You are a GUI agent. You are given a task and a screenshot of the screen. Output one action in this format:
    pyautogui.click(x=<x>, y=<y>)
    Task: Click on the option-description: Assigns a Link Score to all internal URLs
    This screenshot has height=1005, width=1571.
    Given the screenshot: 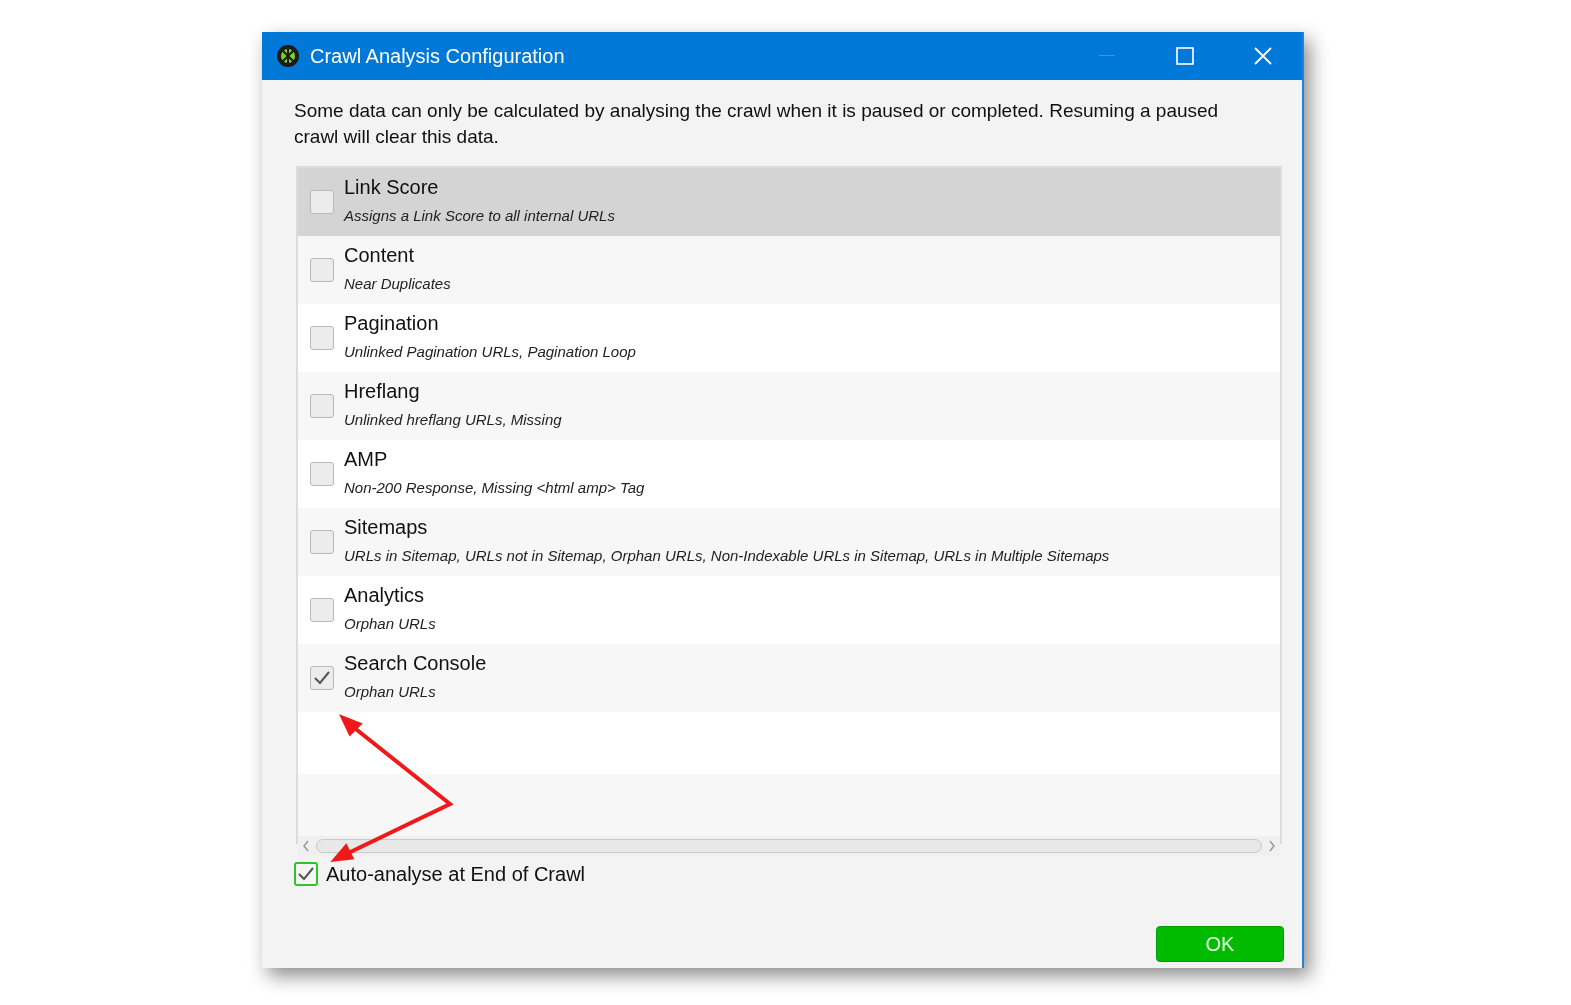 What is the action you would take?
    pyautogui.click(x=479, y=215)
    